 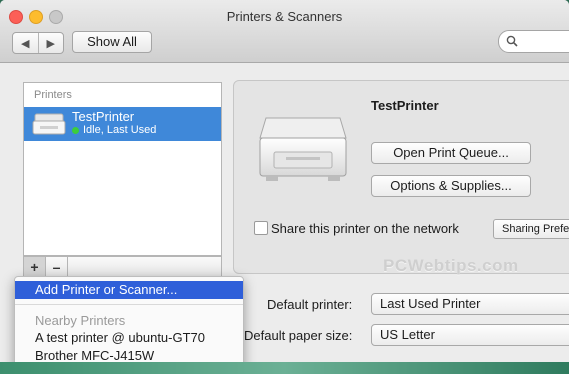 I want to click on back-button: ◀, so click(x=25, y=43).